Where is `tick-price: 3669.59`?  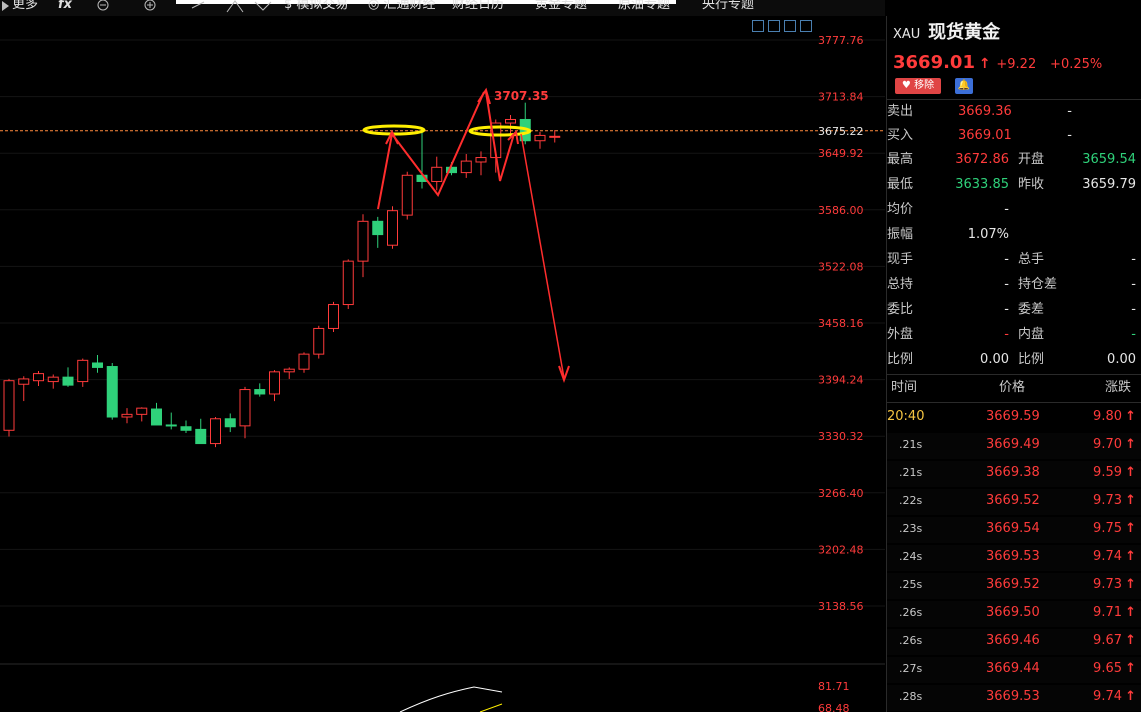 tick-price: 3669.59 is located at coordinates (1013, 416).